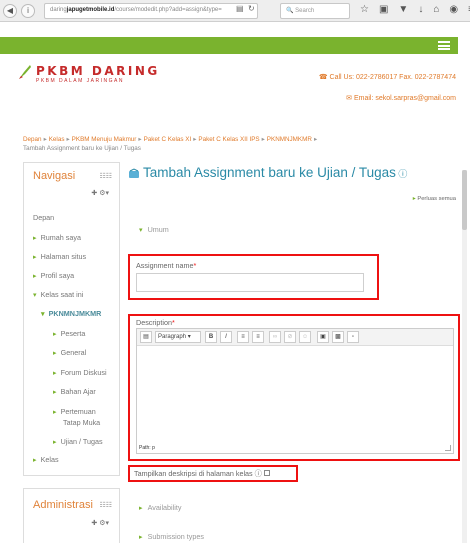  I want to click on unlink-icon: ⊘, so click(290, 337).